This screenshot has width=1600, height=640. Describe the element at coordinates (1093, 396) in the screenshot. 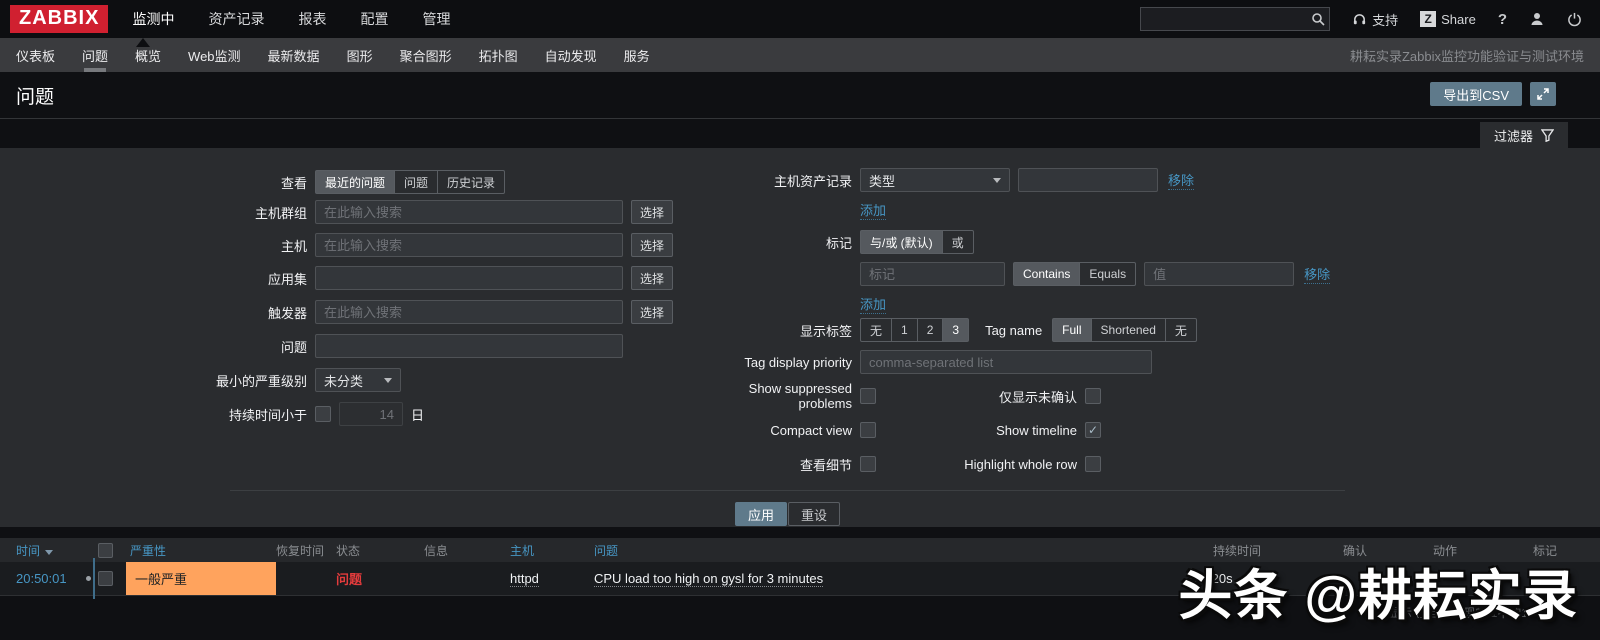

I see `unacknowledged-only-checkbox` at that location.